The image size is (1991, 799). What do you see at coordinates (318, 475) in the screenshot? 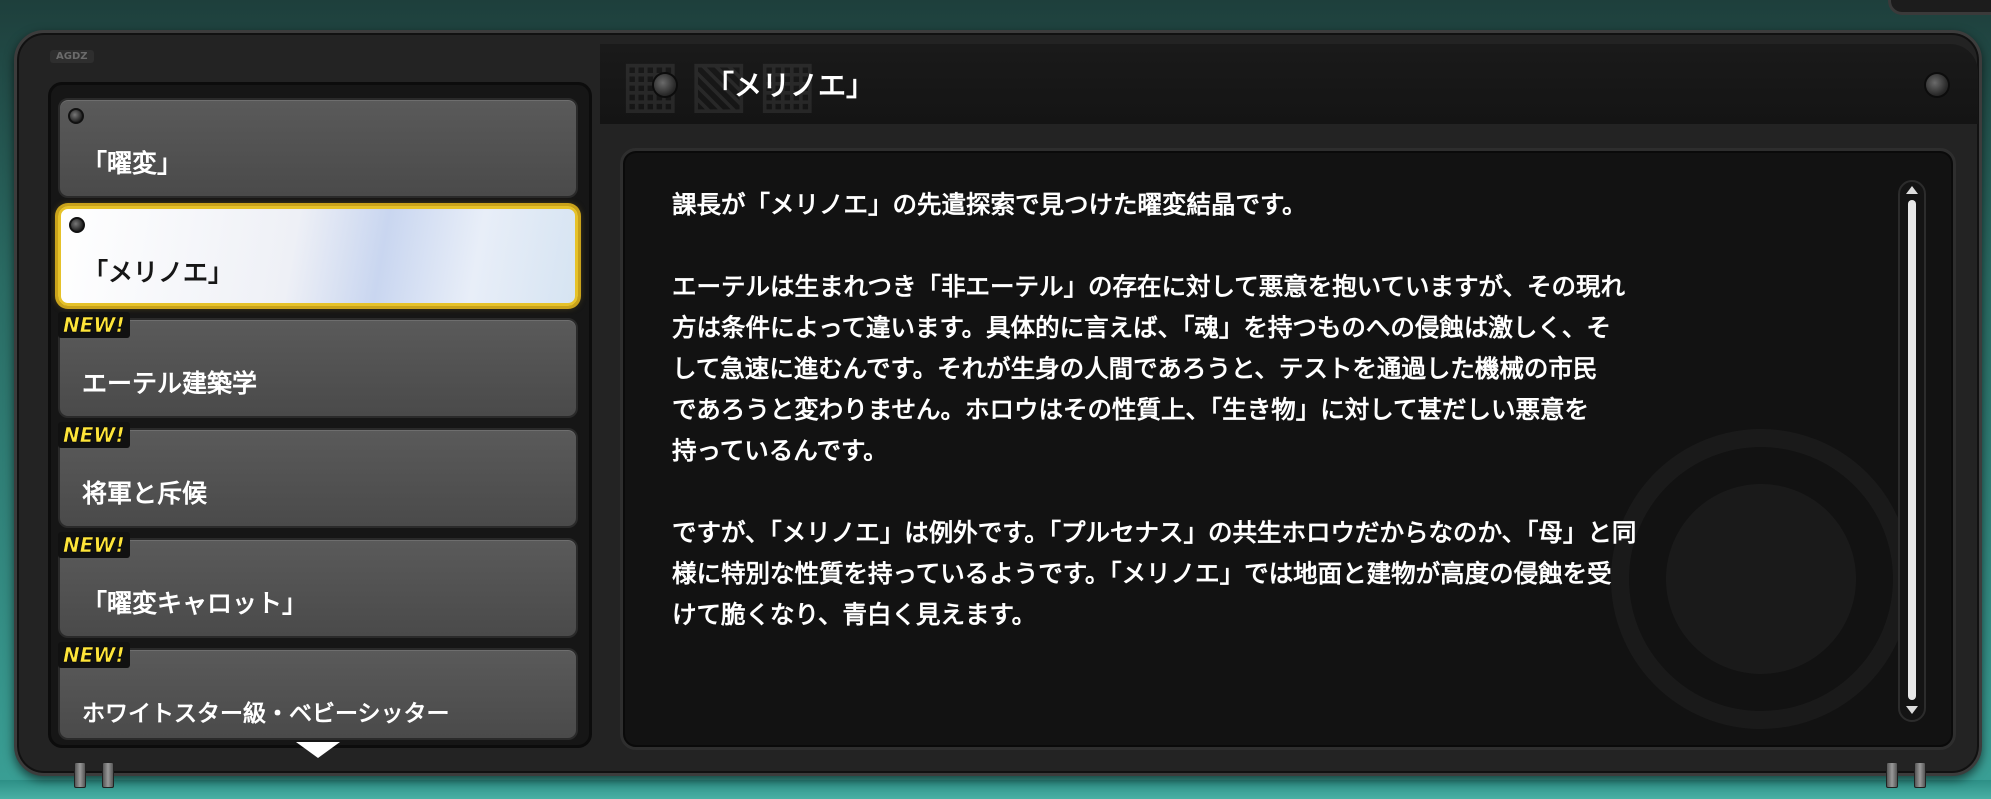
I see `list-item: NEW! 将軍と斥候` at bounding box center [318, 475].